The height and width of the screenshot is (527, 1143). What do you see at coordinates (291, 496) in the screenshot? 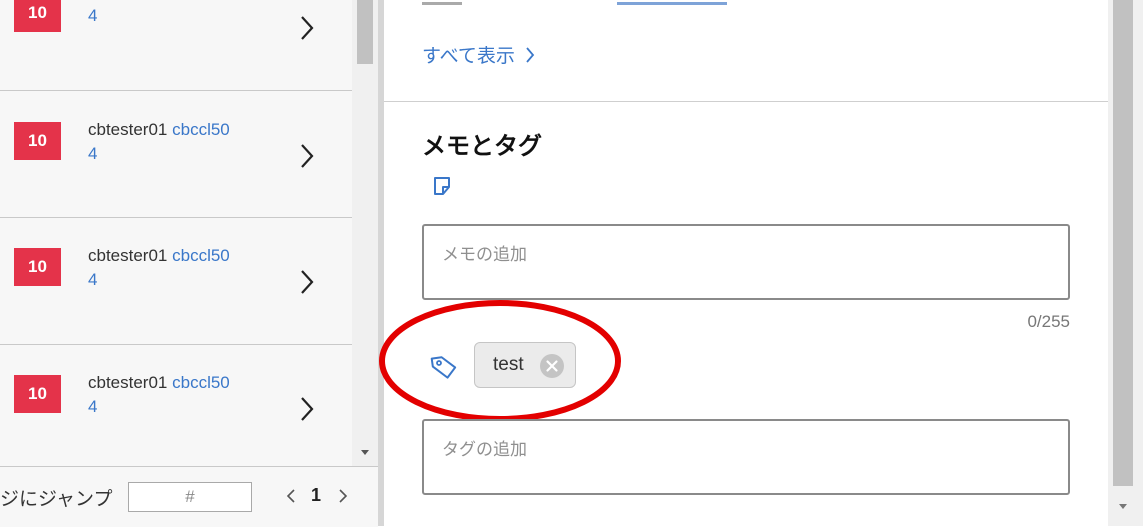
I see `chevron-left-icon` at bounding box center [291, 496].